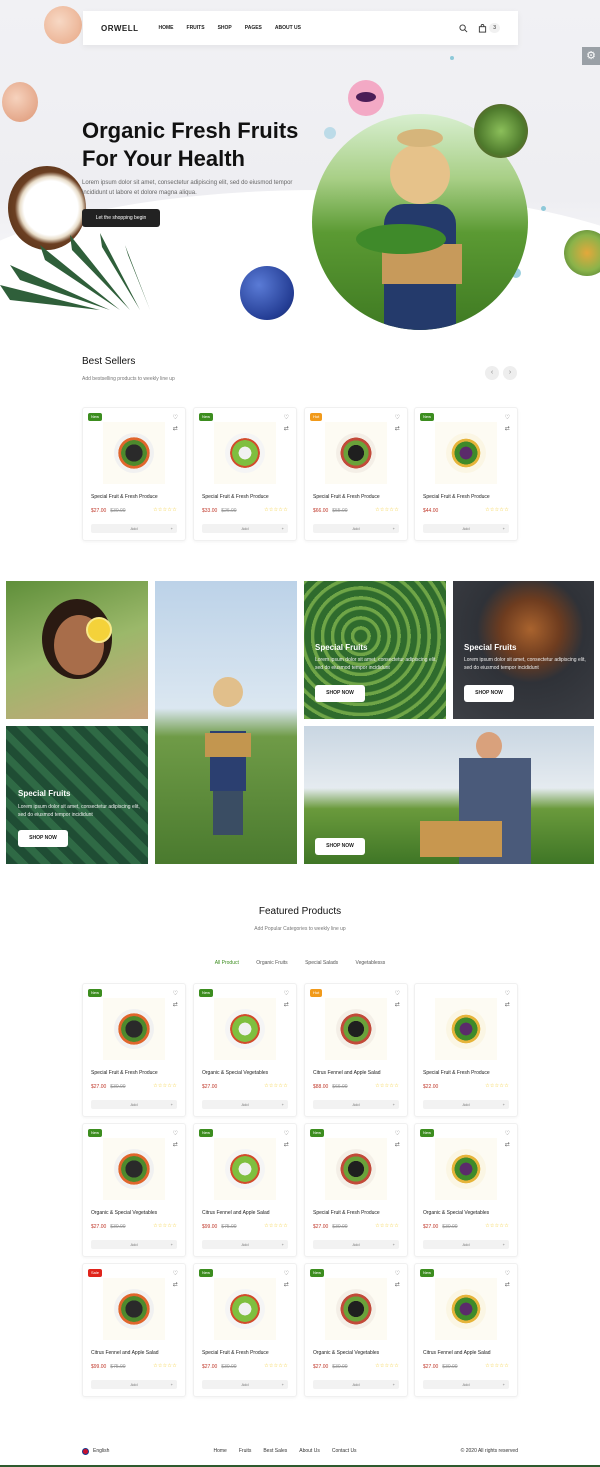  What do you see at coordinates (95, 1451) in the screenshot?
I see `language-selector: English` at bounding box center [95, 1451].